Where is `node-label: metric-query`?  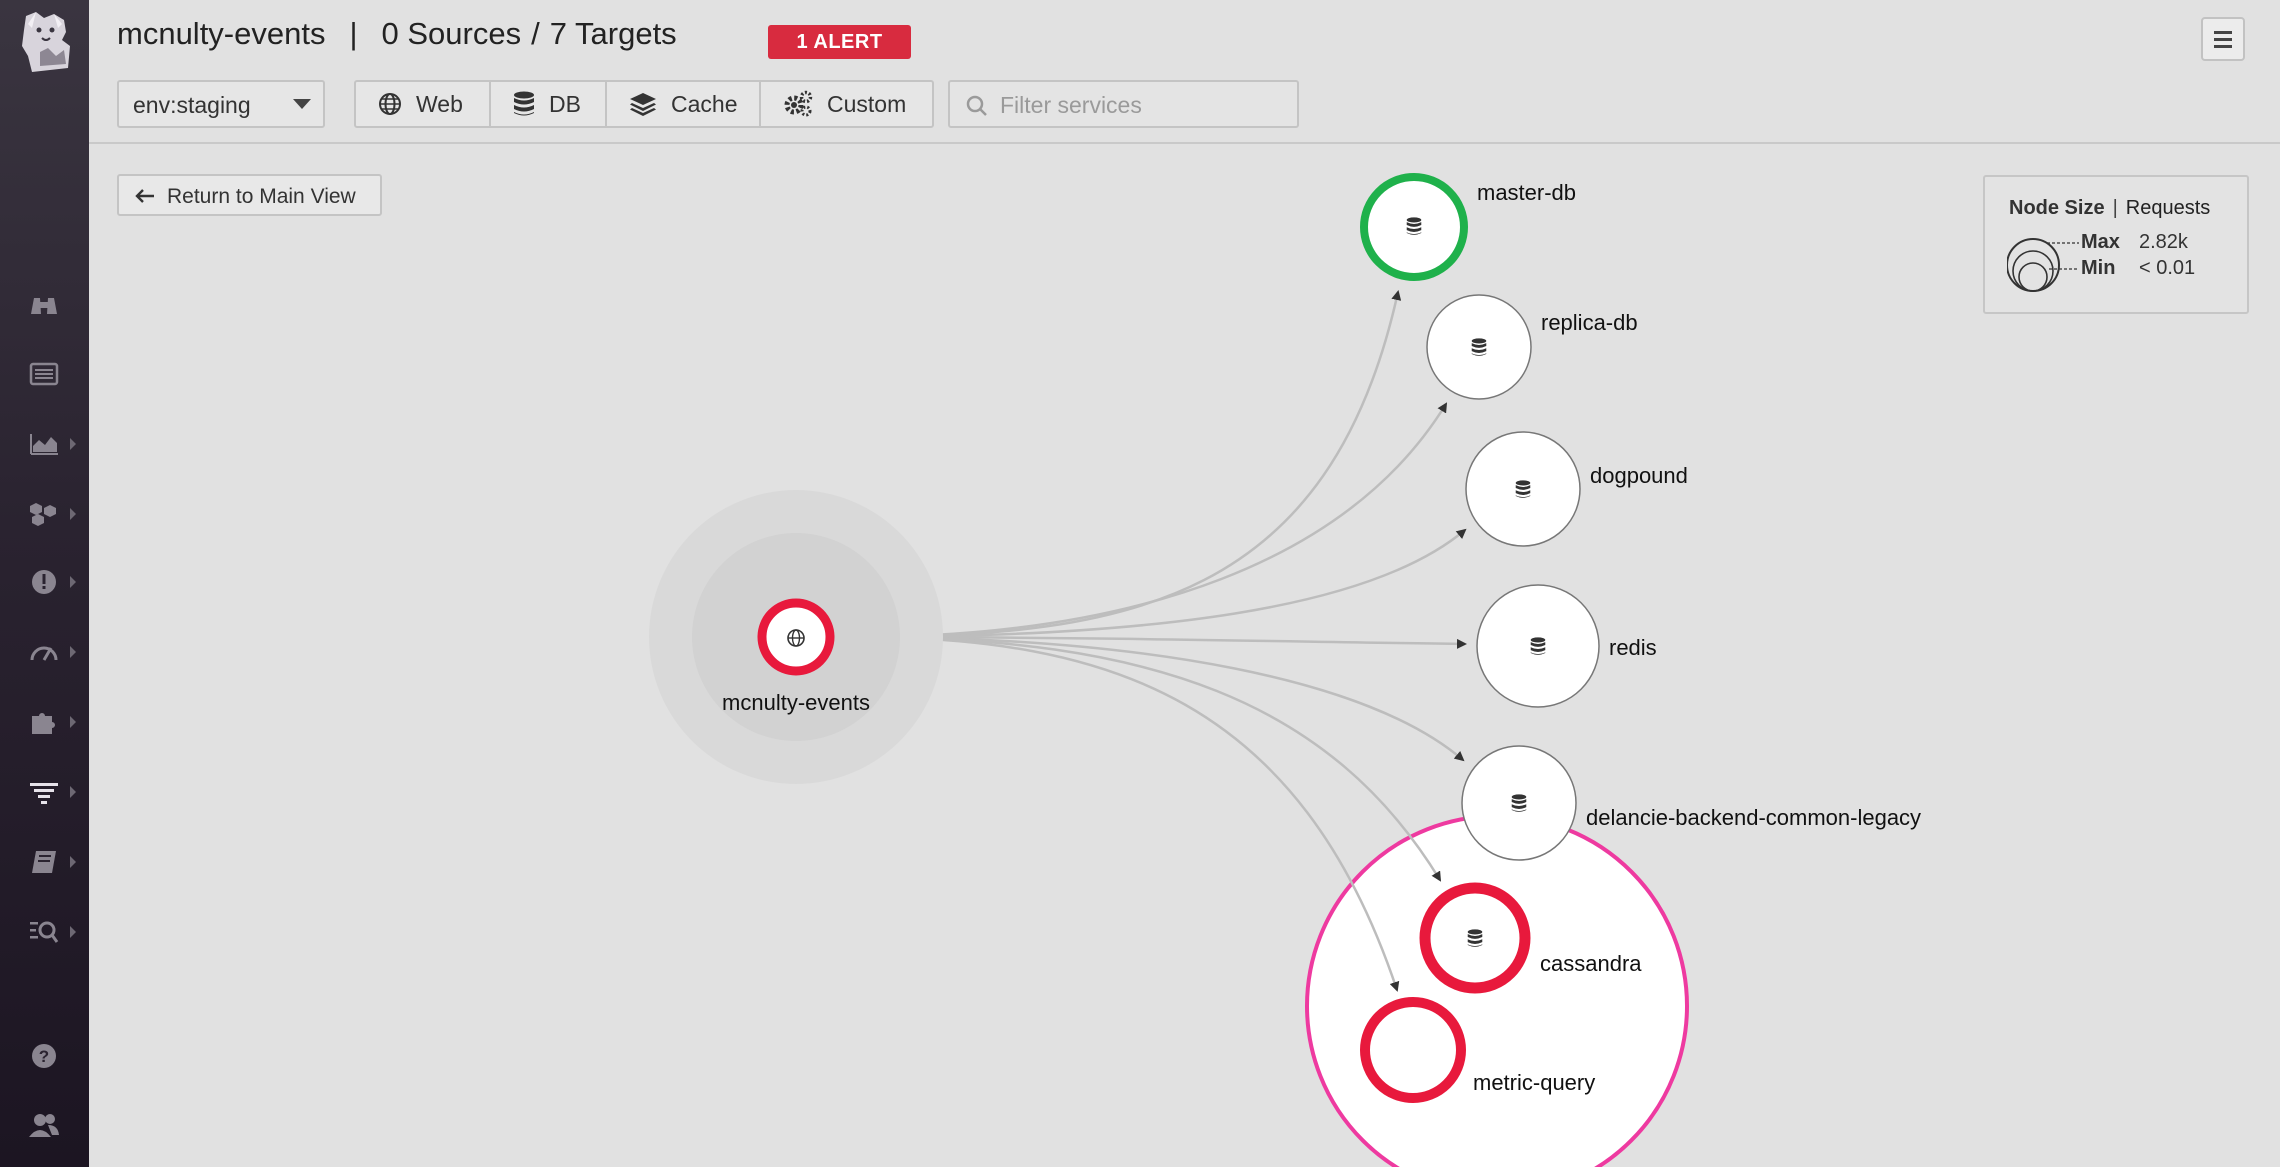
node-label: metric-query is located at coordinates (1534, 1082).